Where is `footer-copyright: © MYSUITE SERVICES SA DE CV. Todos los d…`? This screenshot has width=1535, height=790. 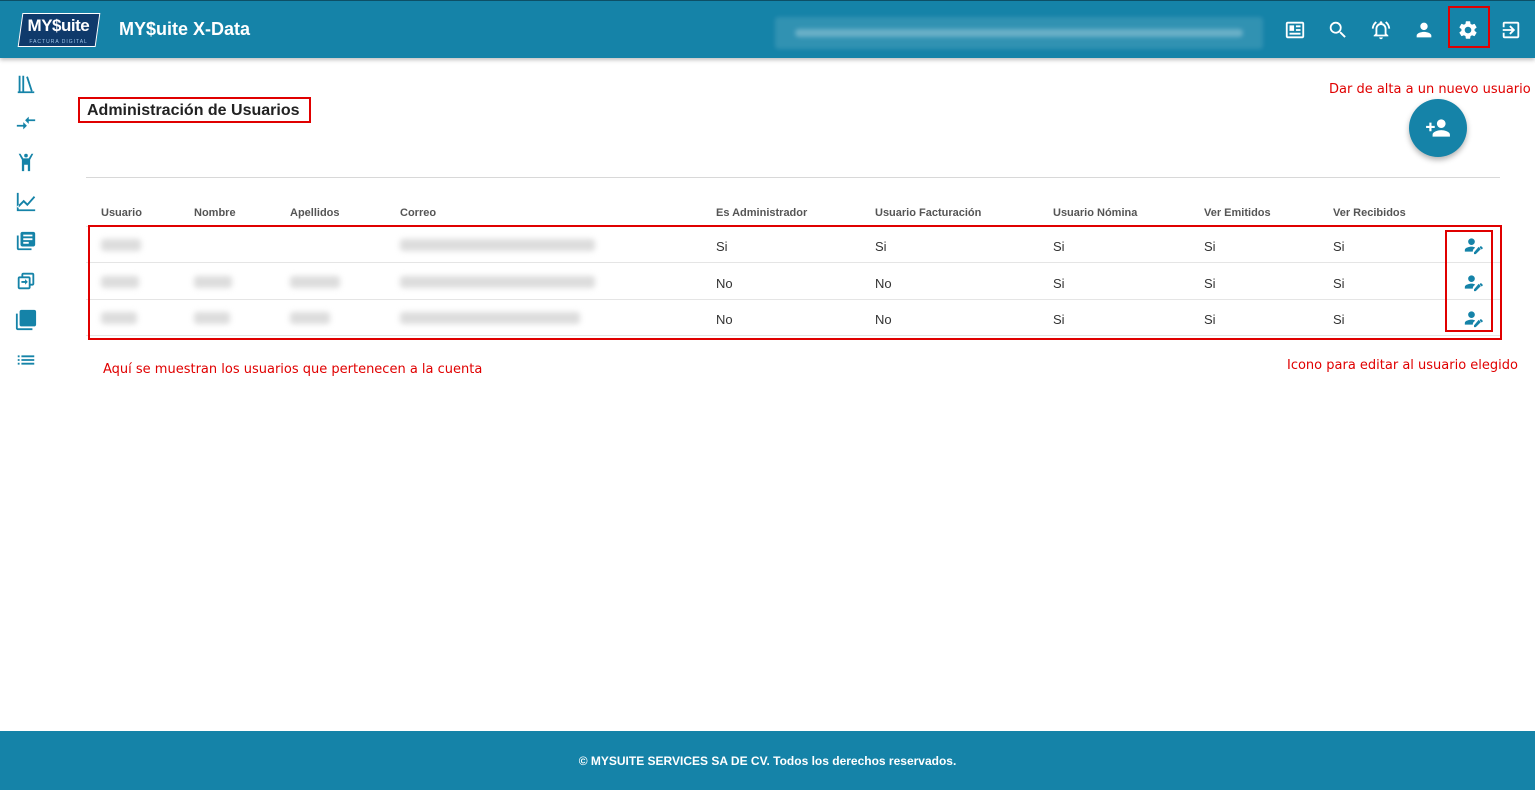
footer-copyright: © MYSUITE SERVICES SA DE CV. Todos los d… is located at coordinates (767, 760).